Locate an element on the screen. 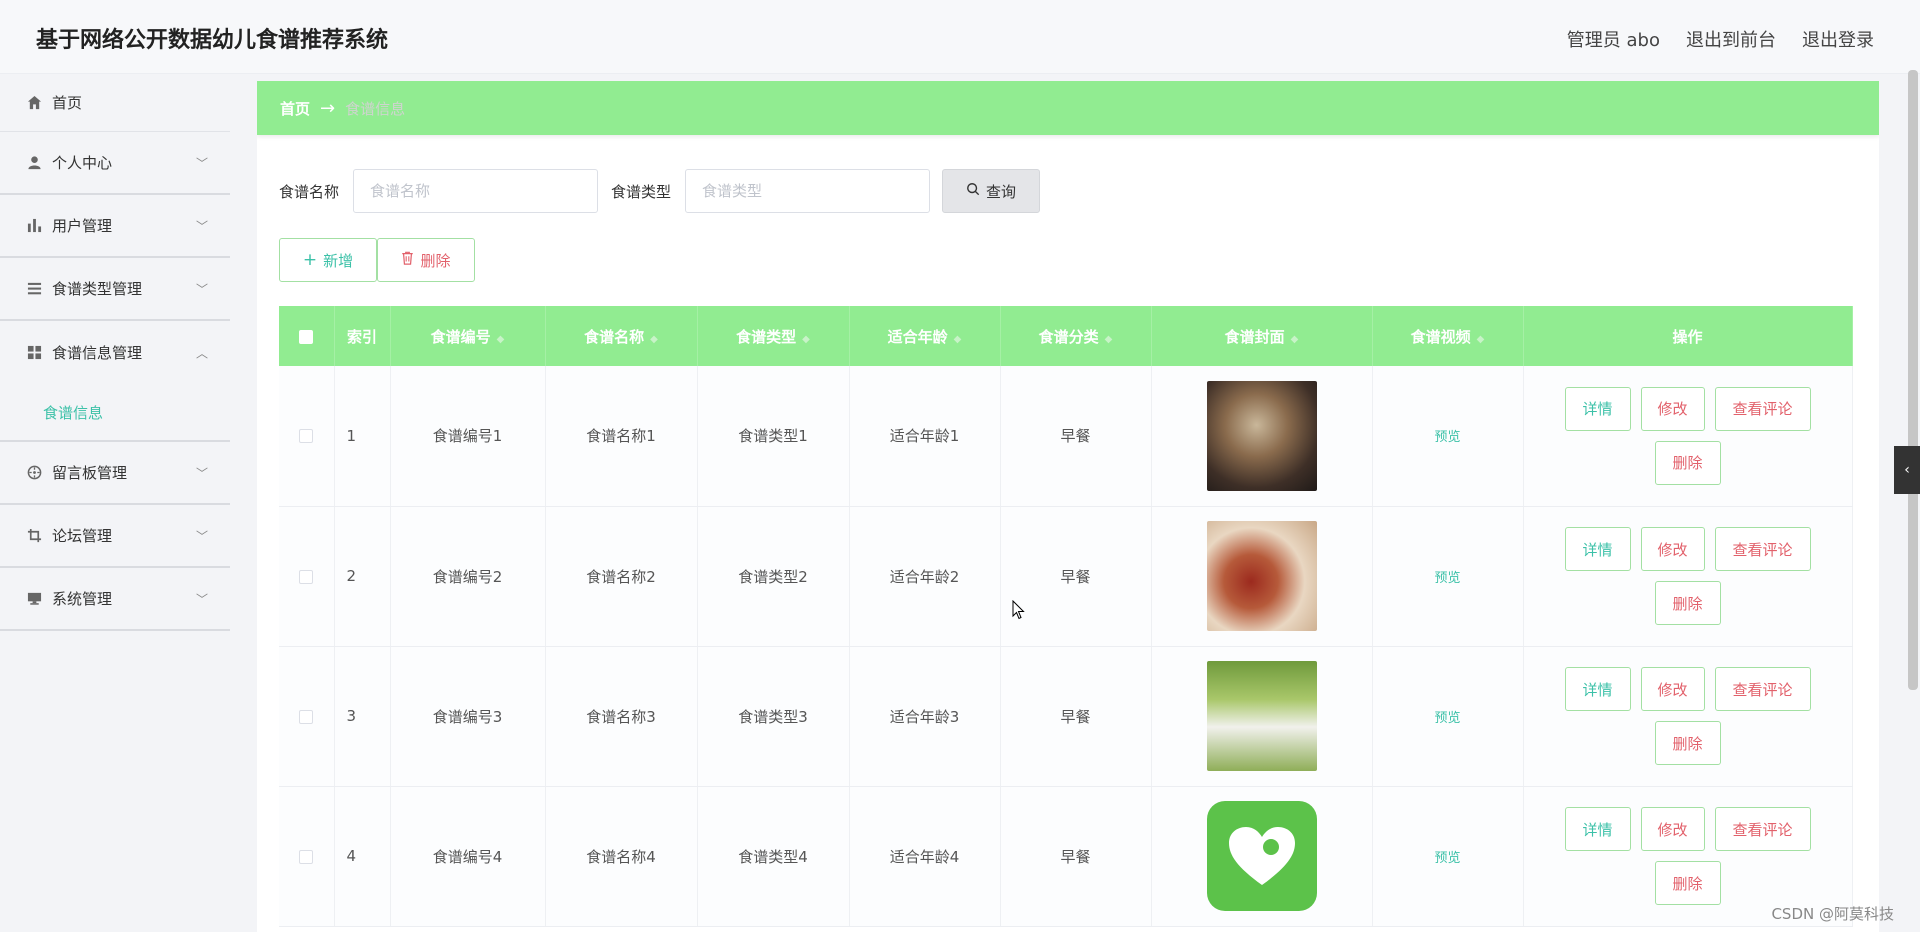 This screenshot has height=932, width=1920. sidebar-item-recipe-info: 食谱信息管理 ︿ is located at coordinates (115, 352).